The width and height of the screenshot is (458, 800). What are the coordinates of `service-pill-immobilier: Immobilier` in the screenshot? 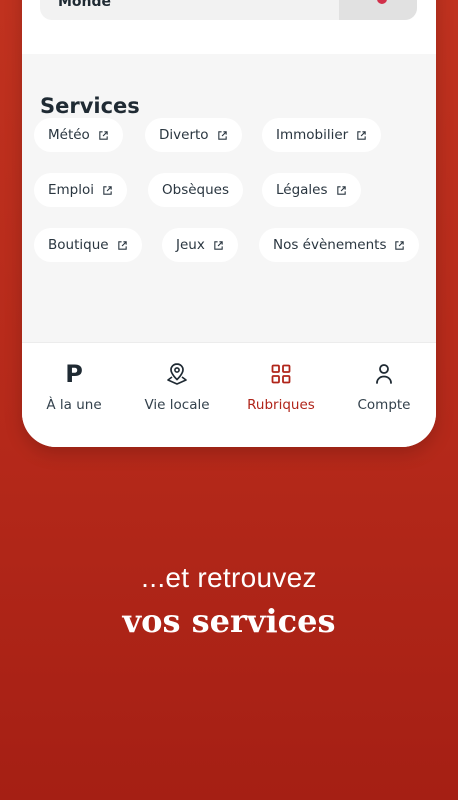 It's located at (322, 135).